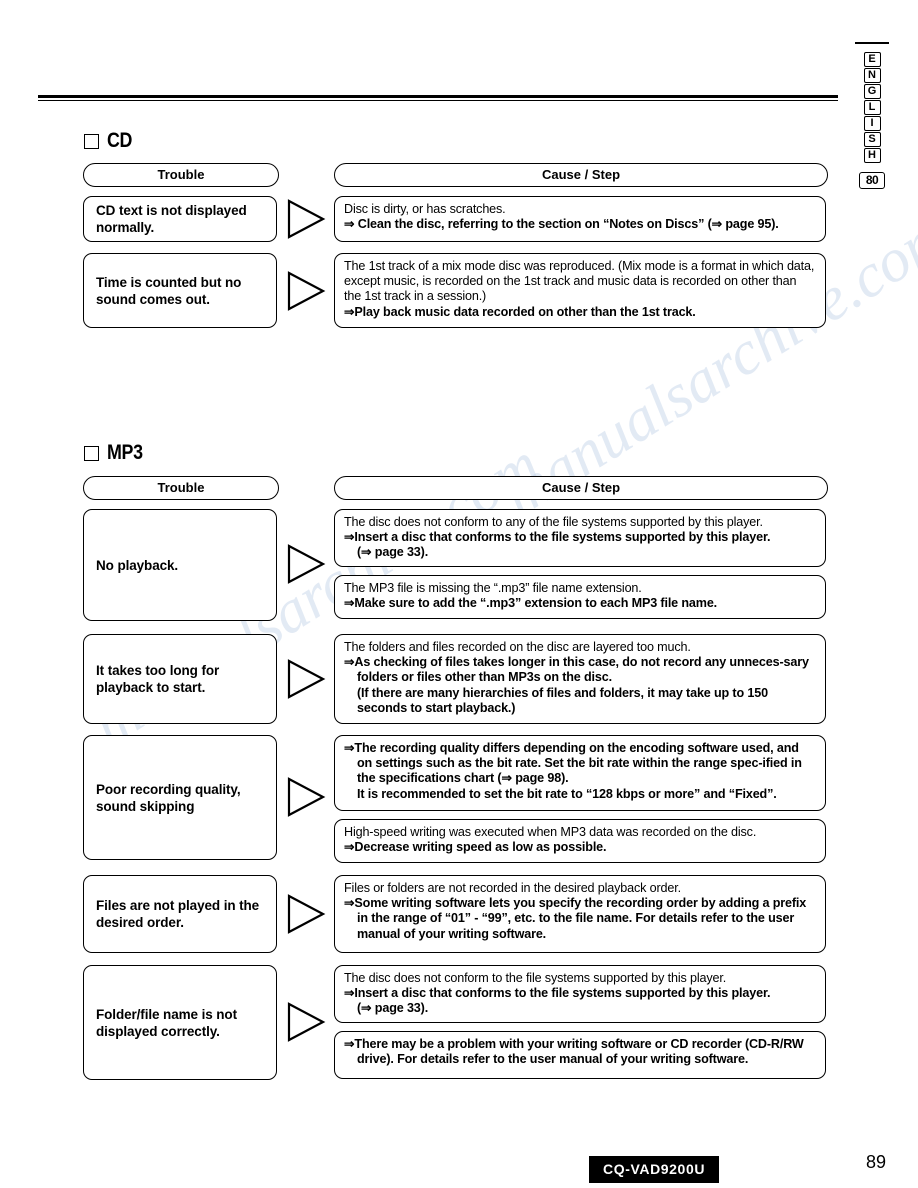 This screenshot has width=918, height=1188. What do you see at coordinates (120, 140) in the screenshot?
I see `section-heading-label: CD` at bounding box center [120, 140].